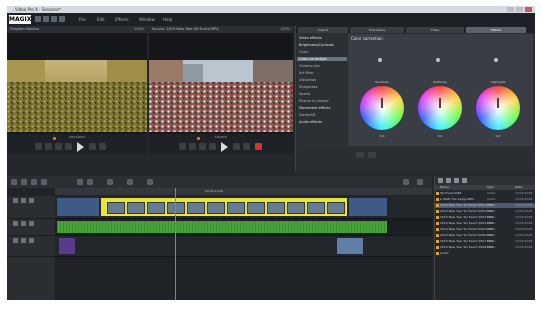 The image size is (542, 310). I want to click on menu-edit: Edit, so click(101, 19).